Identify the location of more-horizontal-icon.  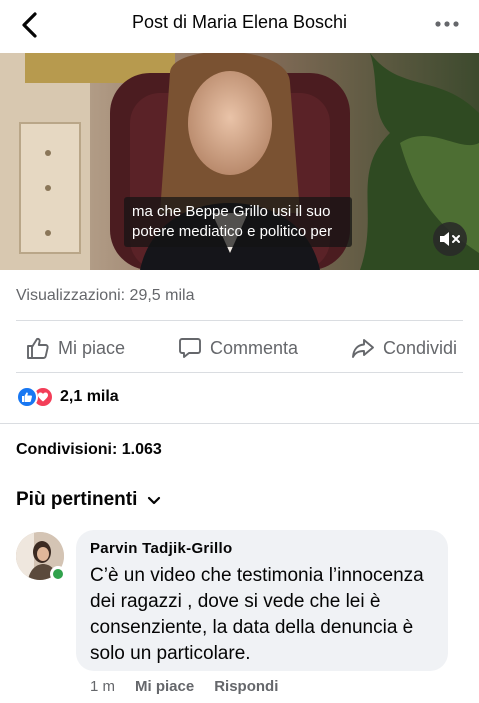
(447, 24).